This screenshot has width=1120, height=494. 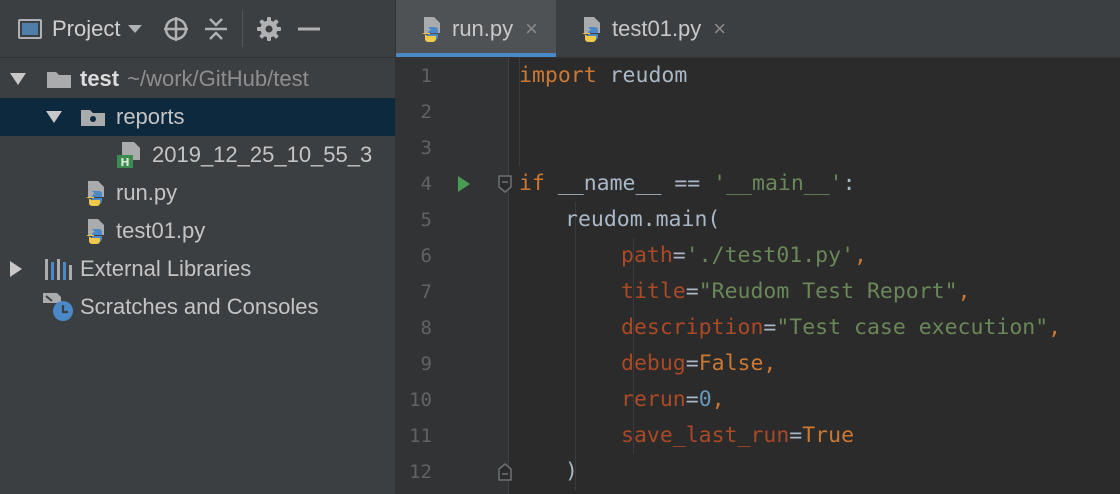 I want to click on tab-label: test01.py, so click(x=657, y=28).